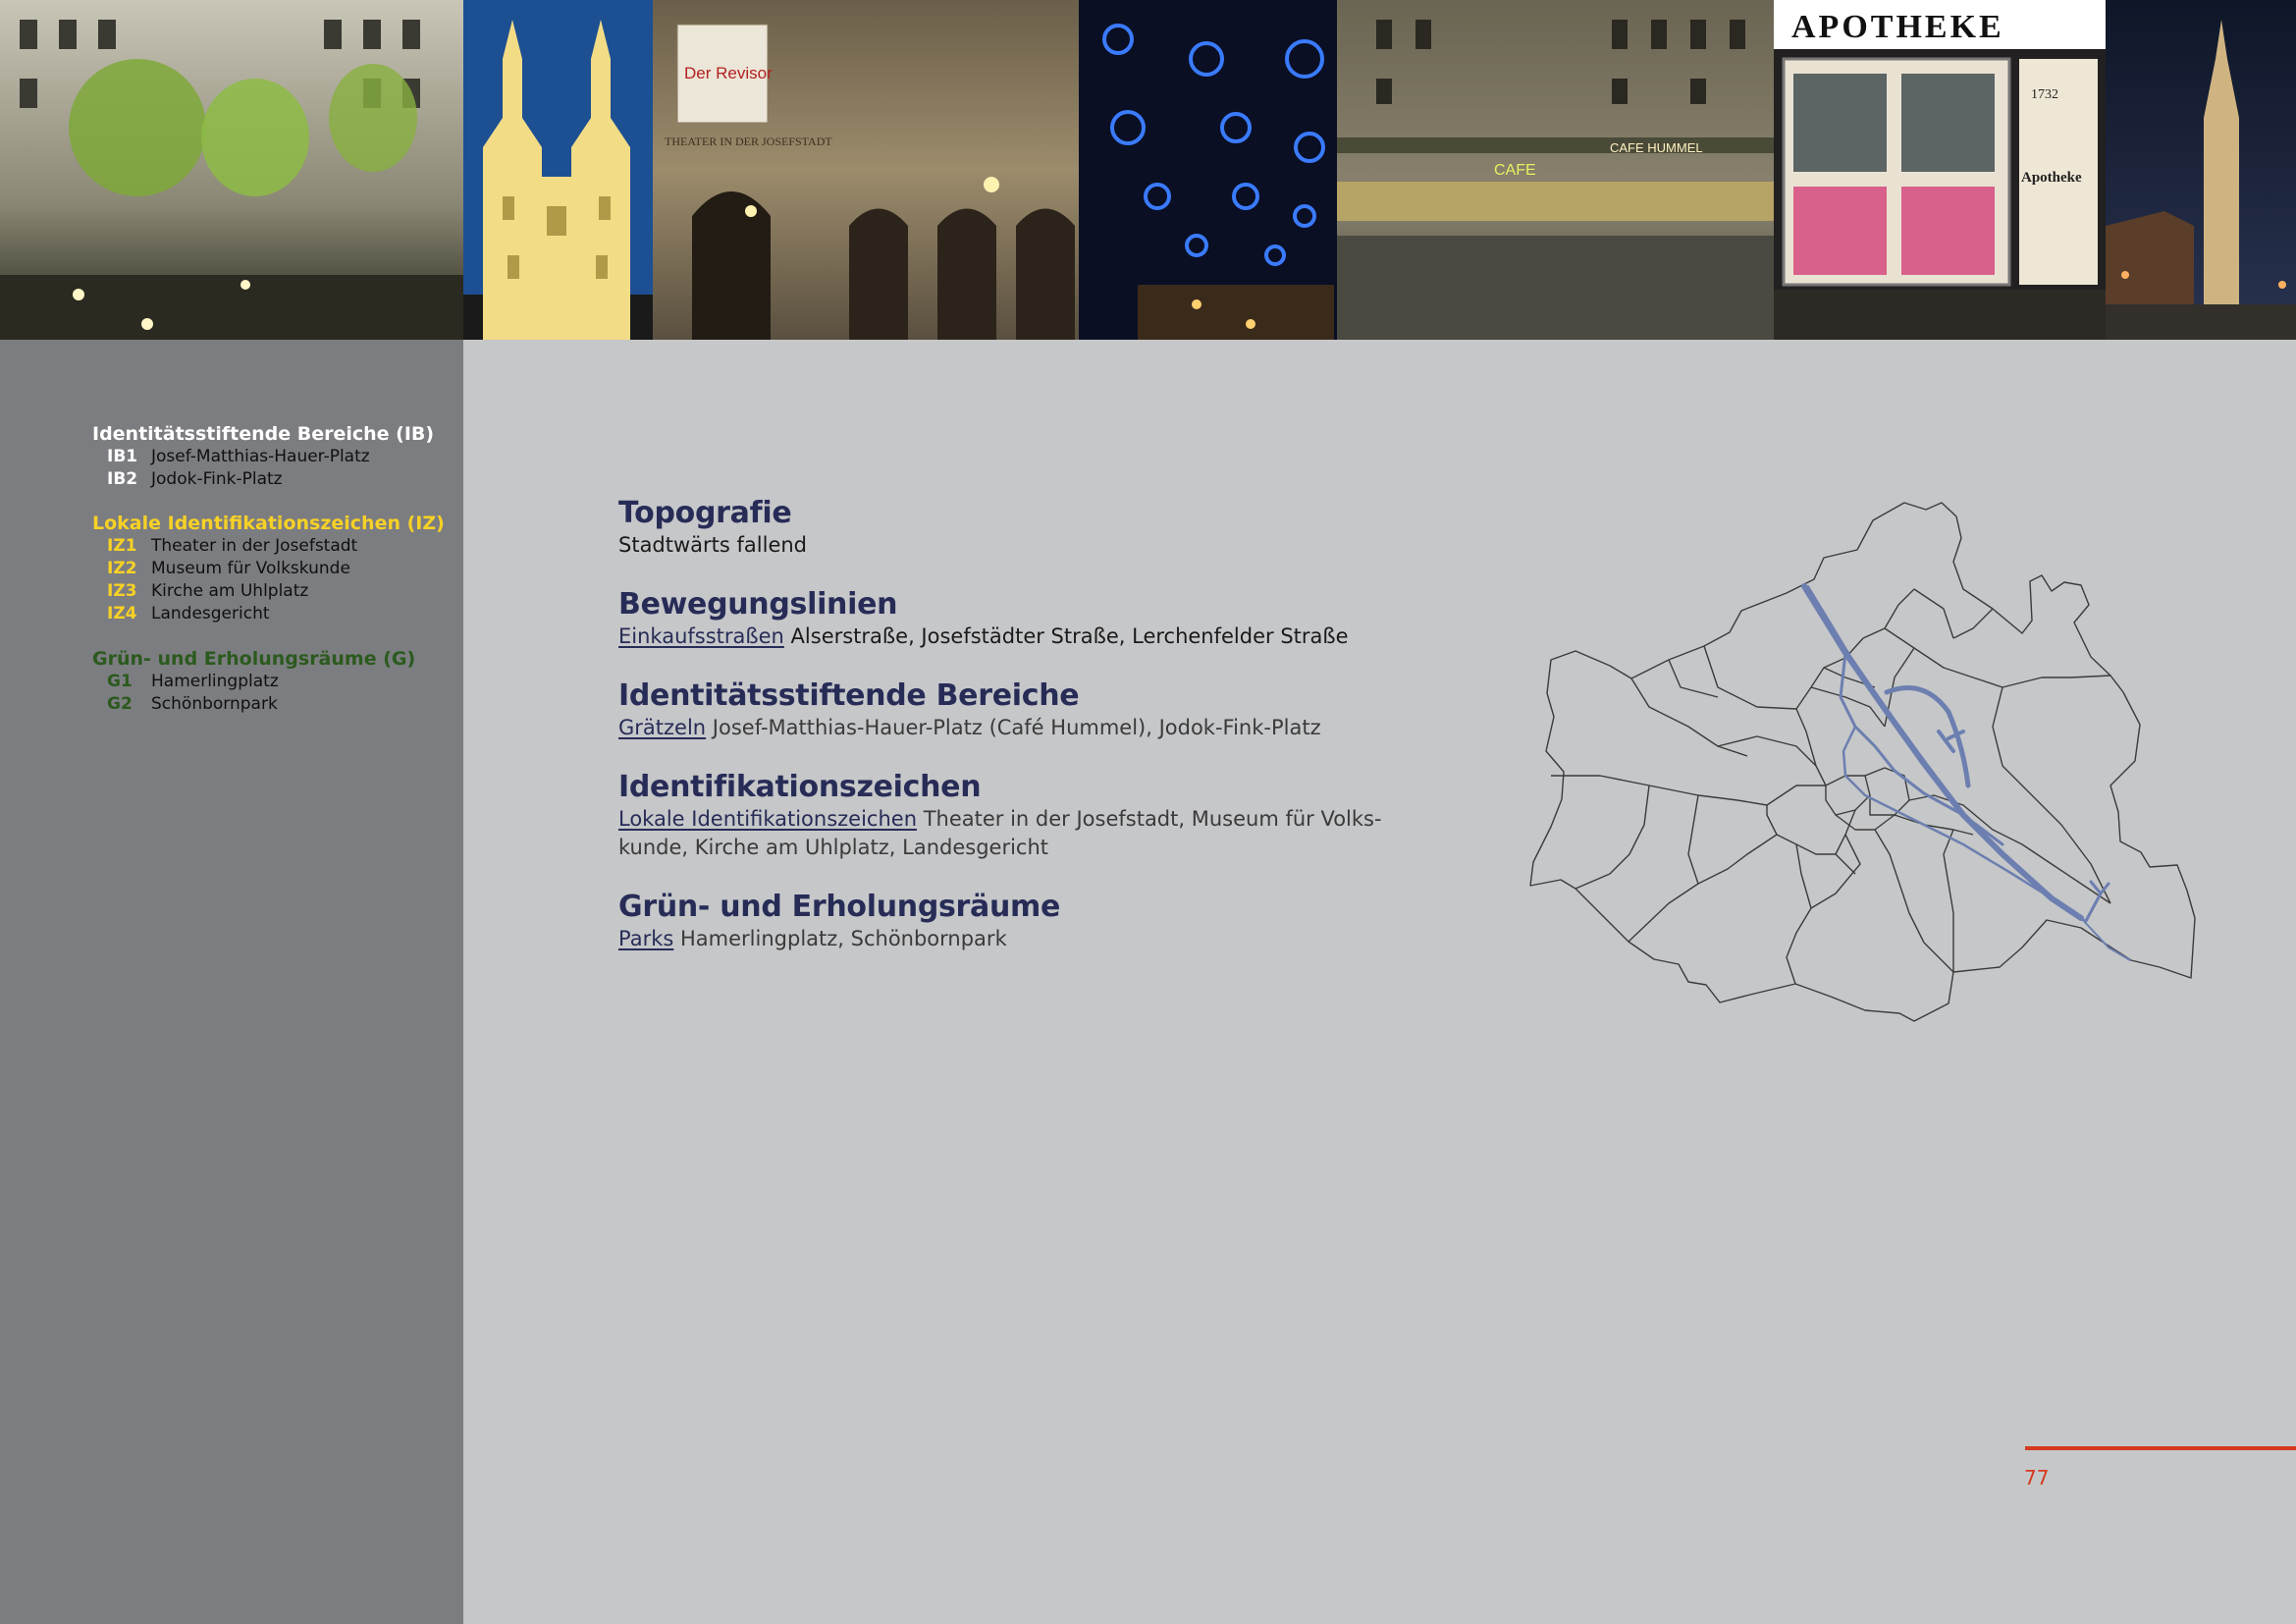 This screenshot has width=2296, height=1624. What do you see at coordinates (251, 568) in the screenshot?
I see `legend-label: Museum für Volkskunde` at bounding box center [251, 568].